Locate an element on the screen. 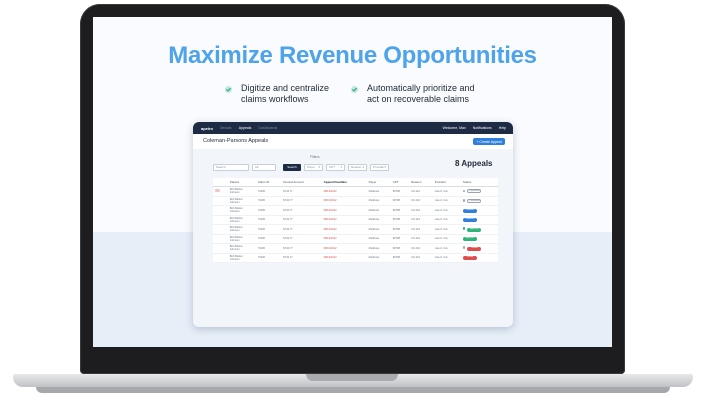 This screenshot has width=704, height=398. column-payer: Payer is located at coordinates (378, 182).